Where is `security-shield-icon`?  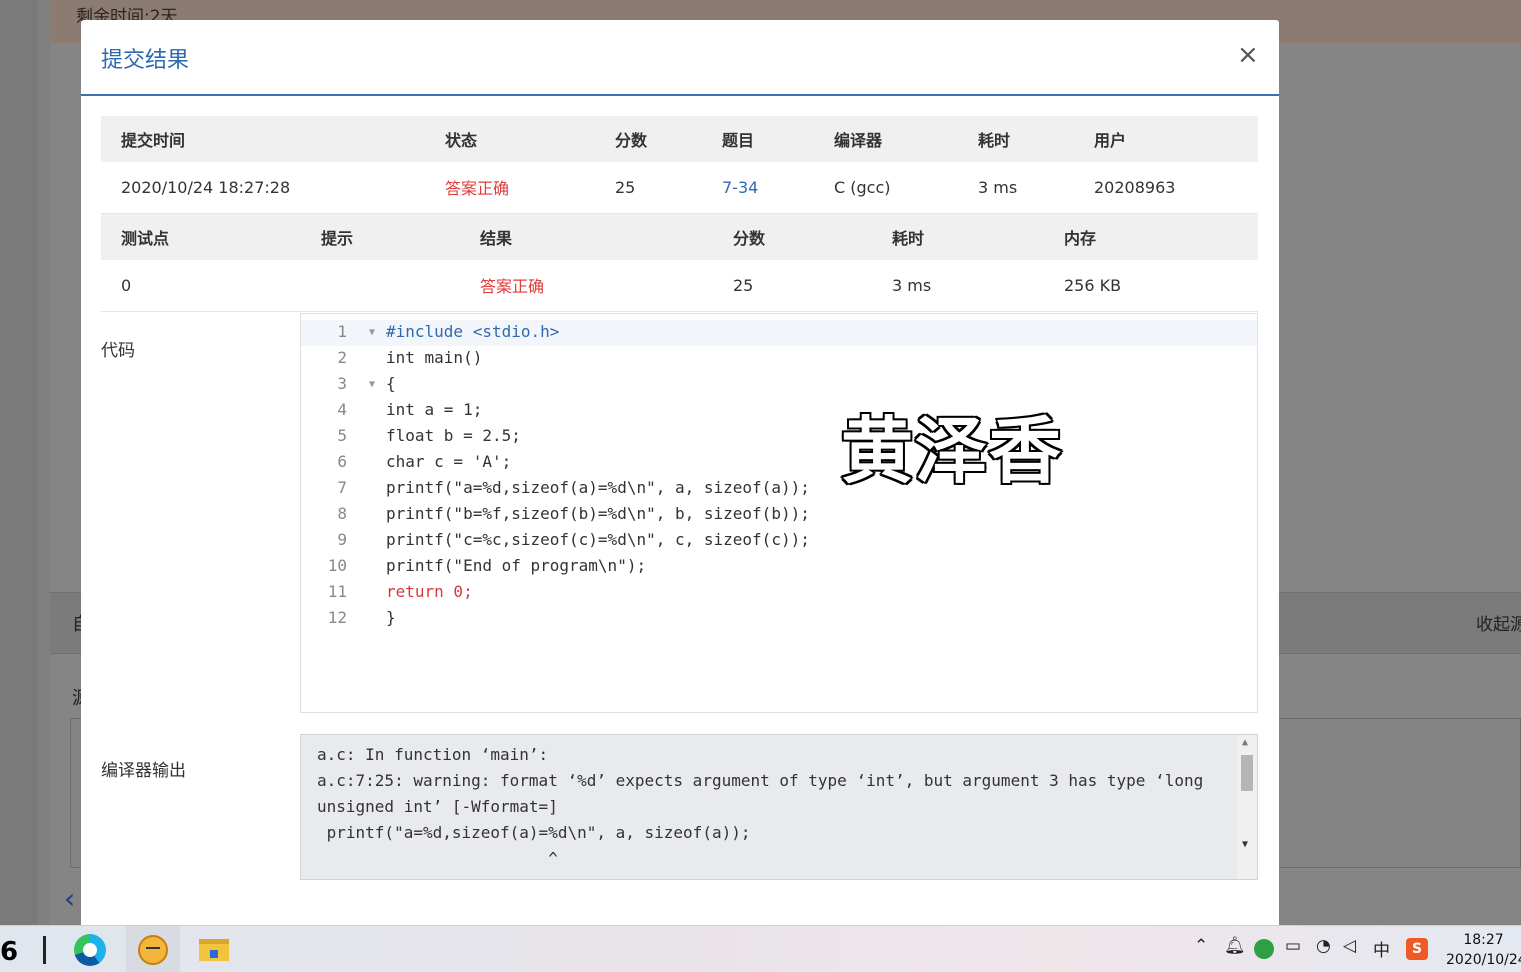 security-shield-icon is located at coordinates (1264, 949).